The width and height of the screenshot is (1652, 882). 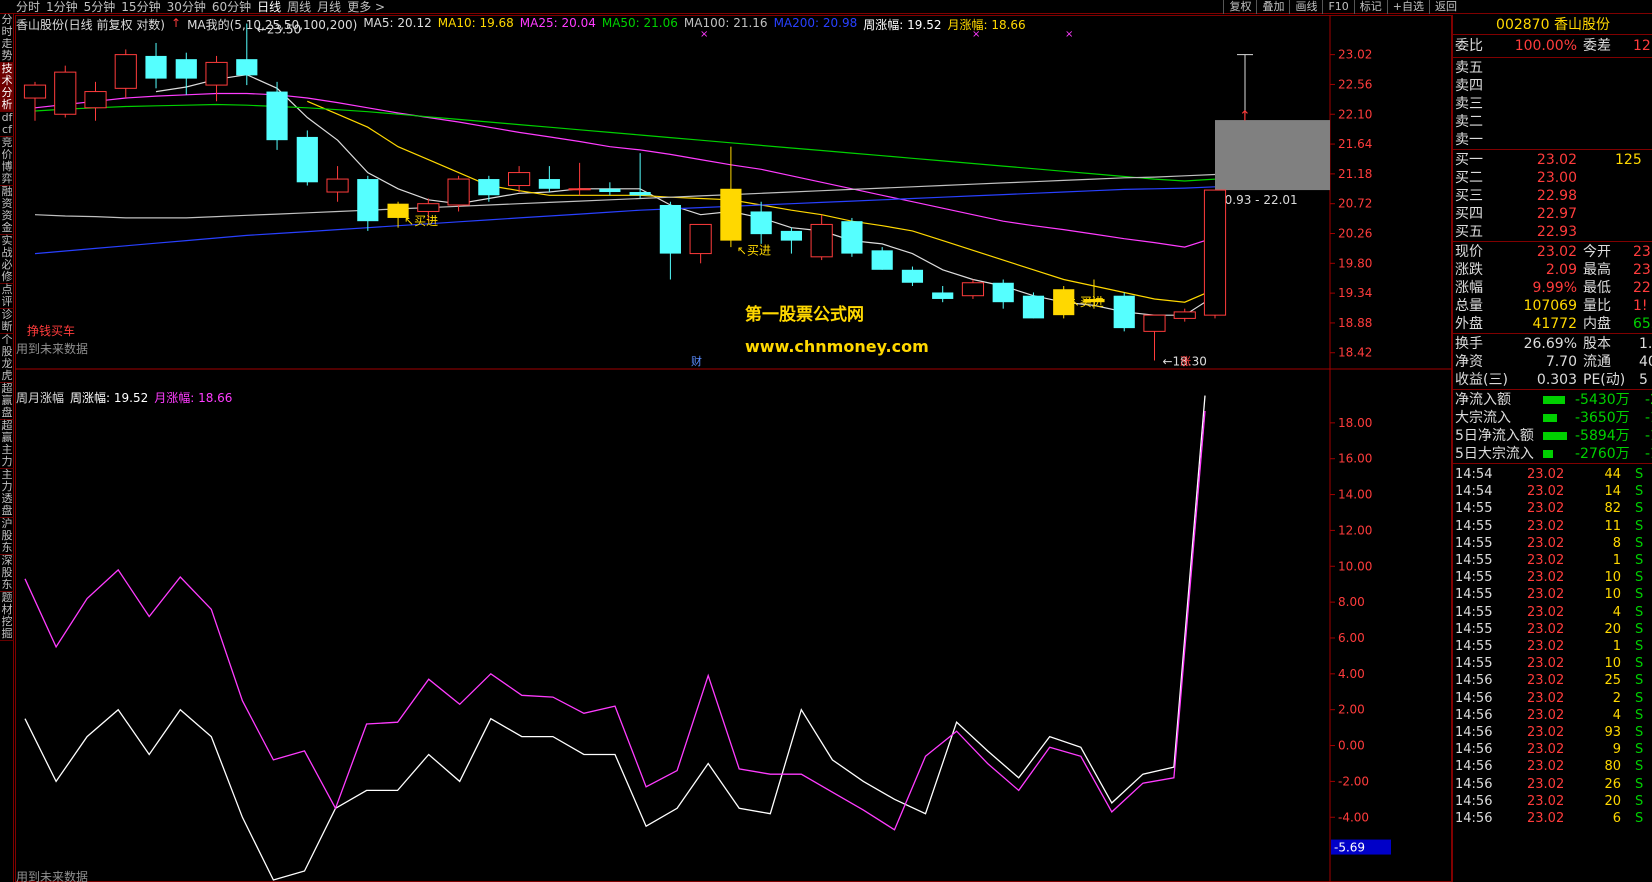 What do you see at coordinates (1353, 817) in the screenshot?
I see `sub-ytick-label: -4.00` at bounding box center [1353, 817].